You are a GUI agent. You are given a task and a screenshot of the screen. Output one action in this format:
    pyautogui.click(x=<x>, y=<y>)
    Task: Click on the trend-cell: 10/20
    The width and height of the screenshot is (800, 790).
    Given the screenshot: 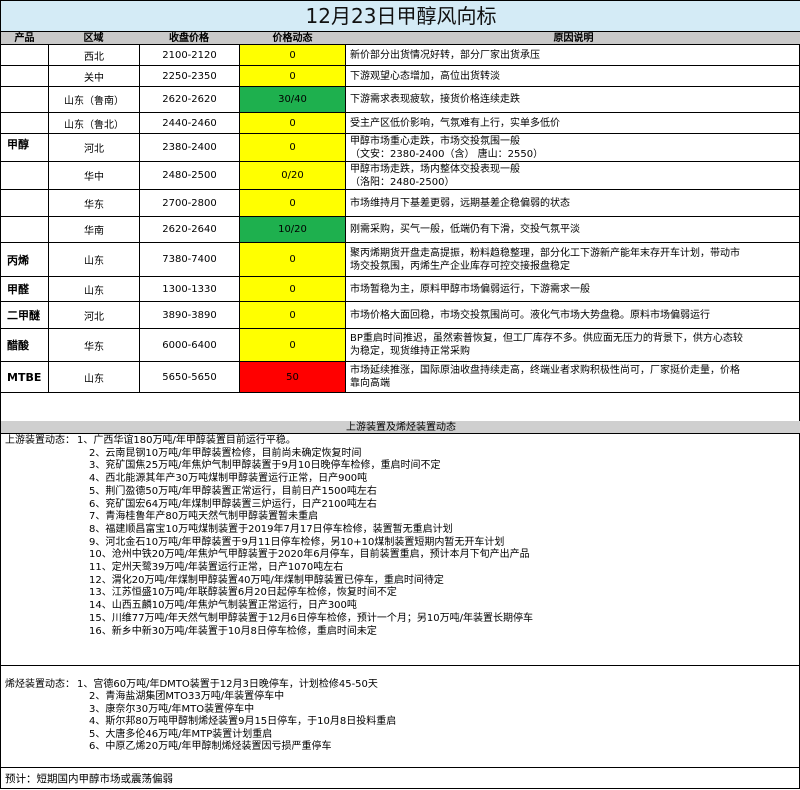 What is the action you would take?
    pyautogui.click(x=292, y=229)
    